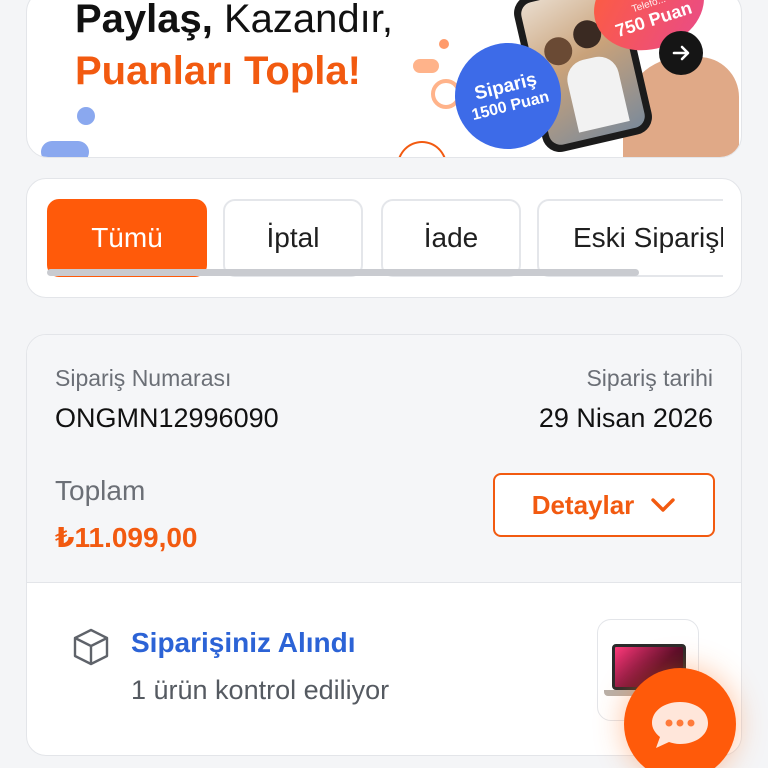 Image resolution: width=768 pixels, height=768 pixels. Describe the element at coordinates (451, 238) in the screenshot. I see `tab-returns: İade` at that location.